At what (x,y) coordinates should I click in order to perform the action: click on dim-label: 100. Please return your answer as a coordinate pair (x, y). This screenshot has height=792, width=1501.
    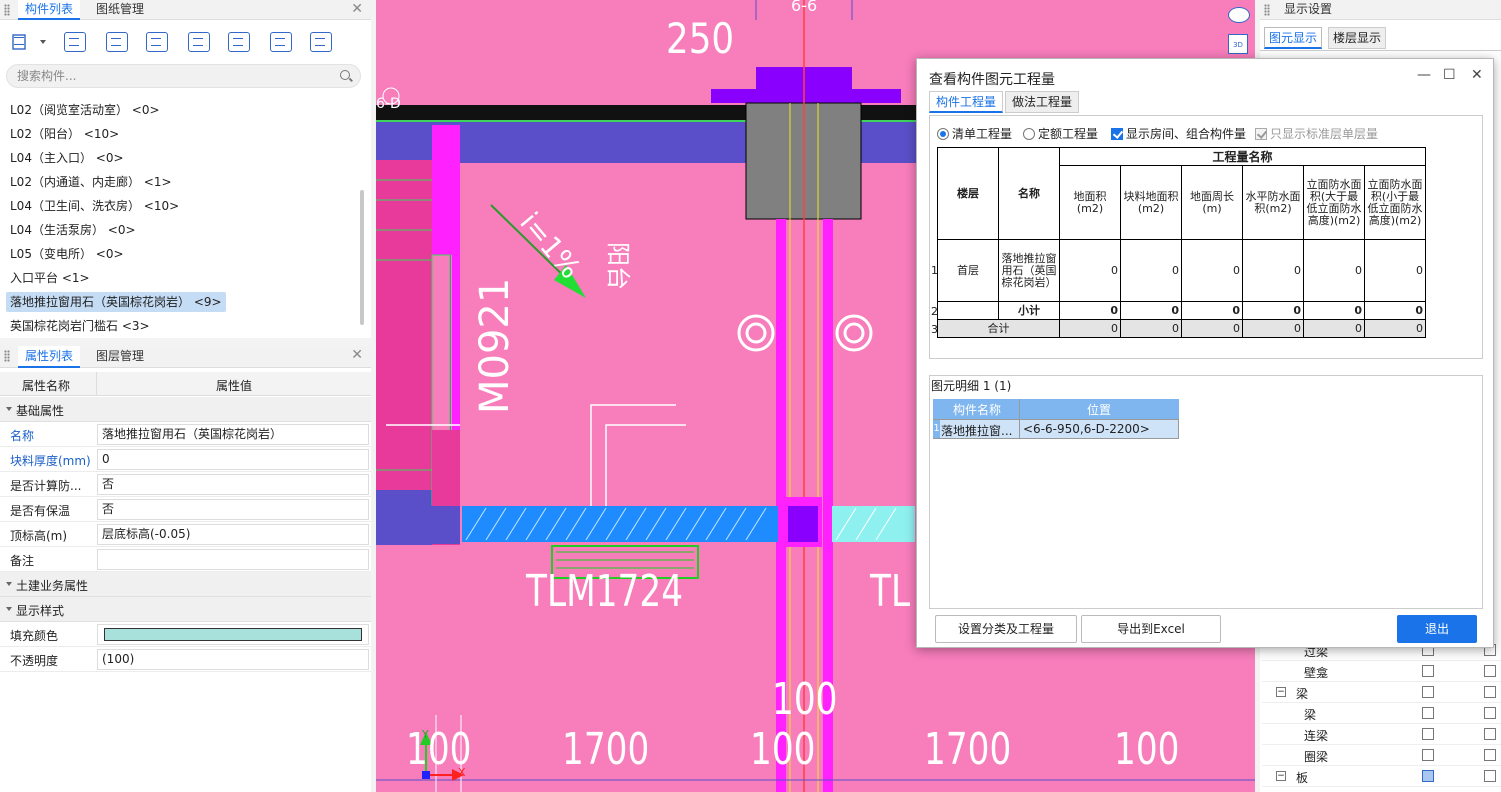
    Looking at the image, I should click on (783, 749).